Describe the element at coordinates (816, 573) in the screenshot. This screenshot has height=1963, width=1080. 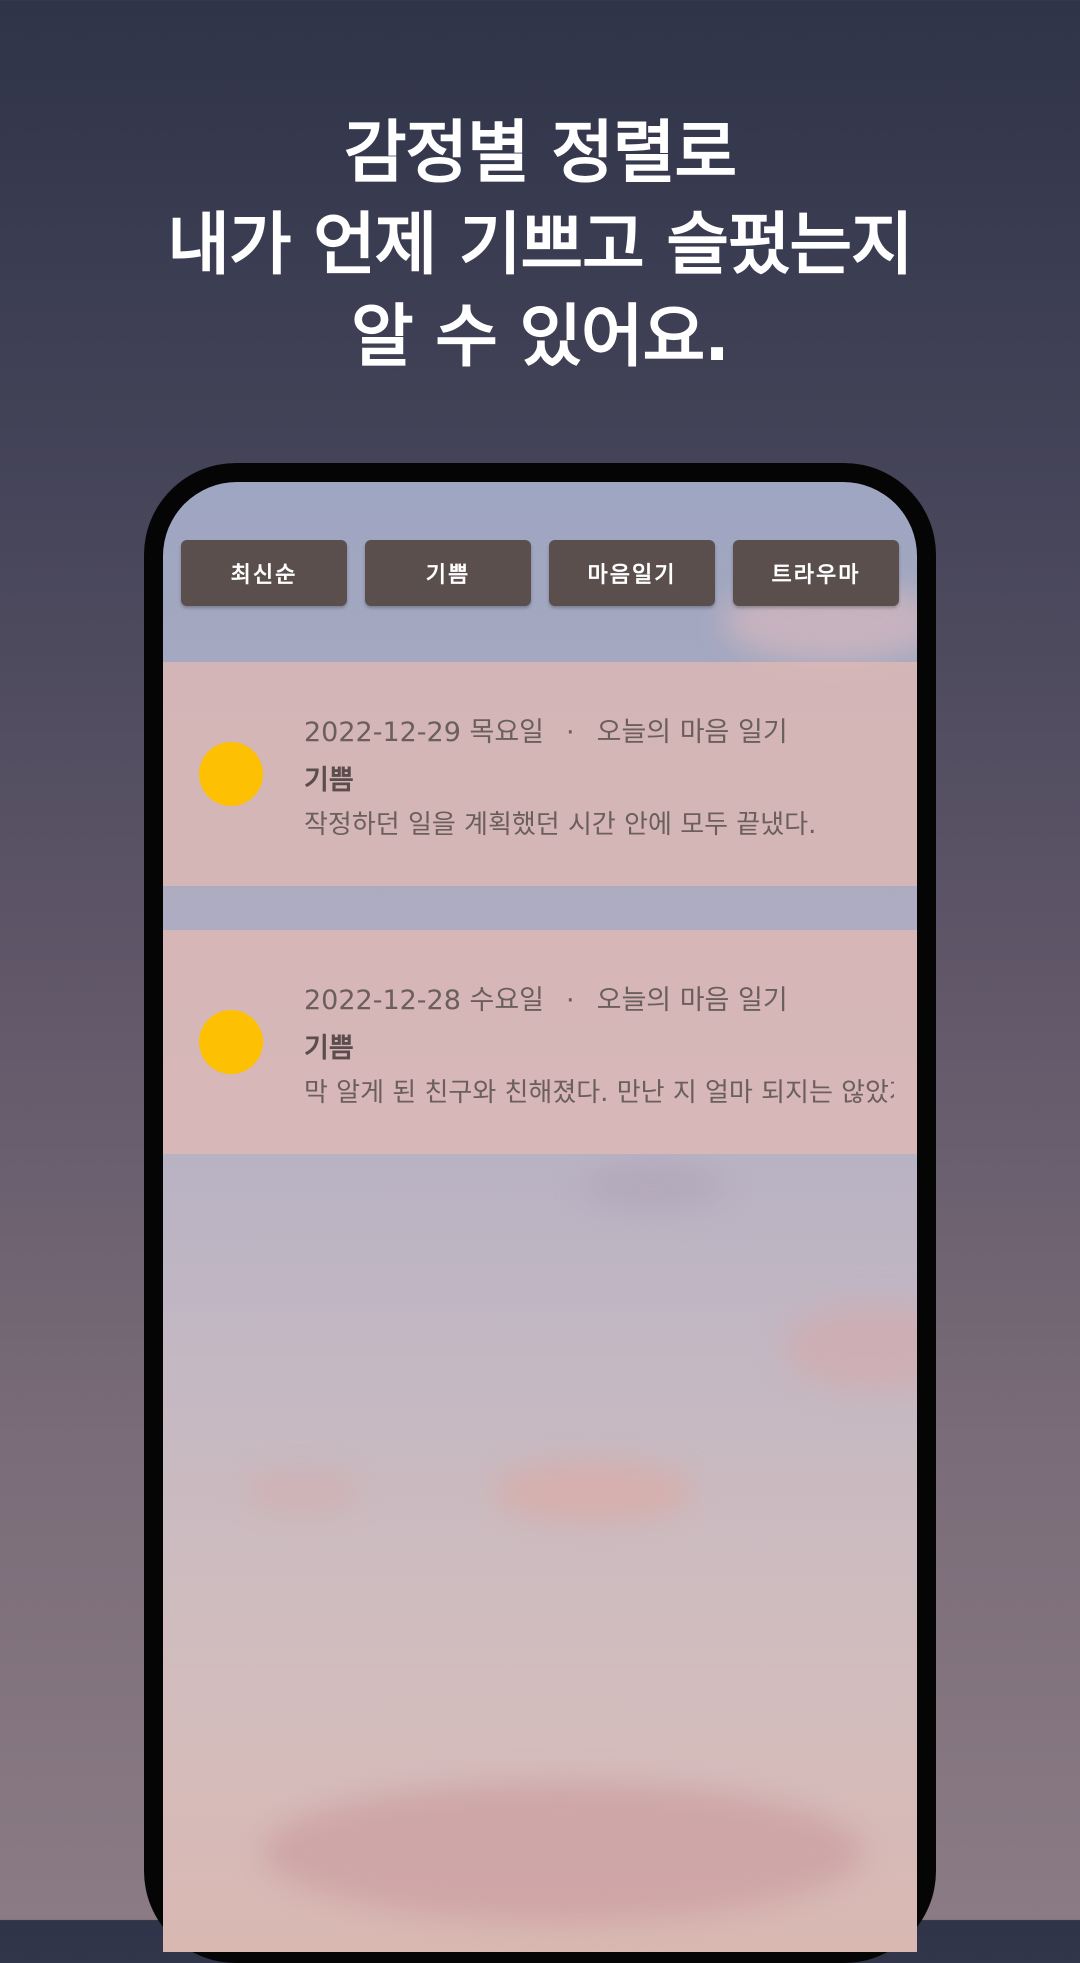
I see `filter-trauma-button: 트라우마` at that location.